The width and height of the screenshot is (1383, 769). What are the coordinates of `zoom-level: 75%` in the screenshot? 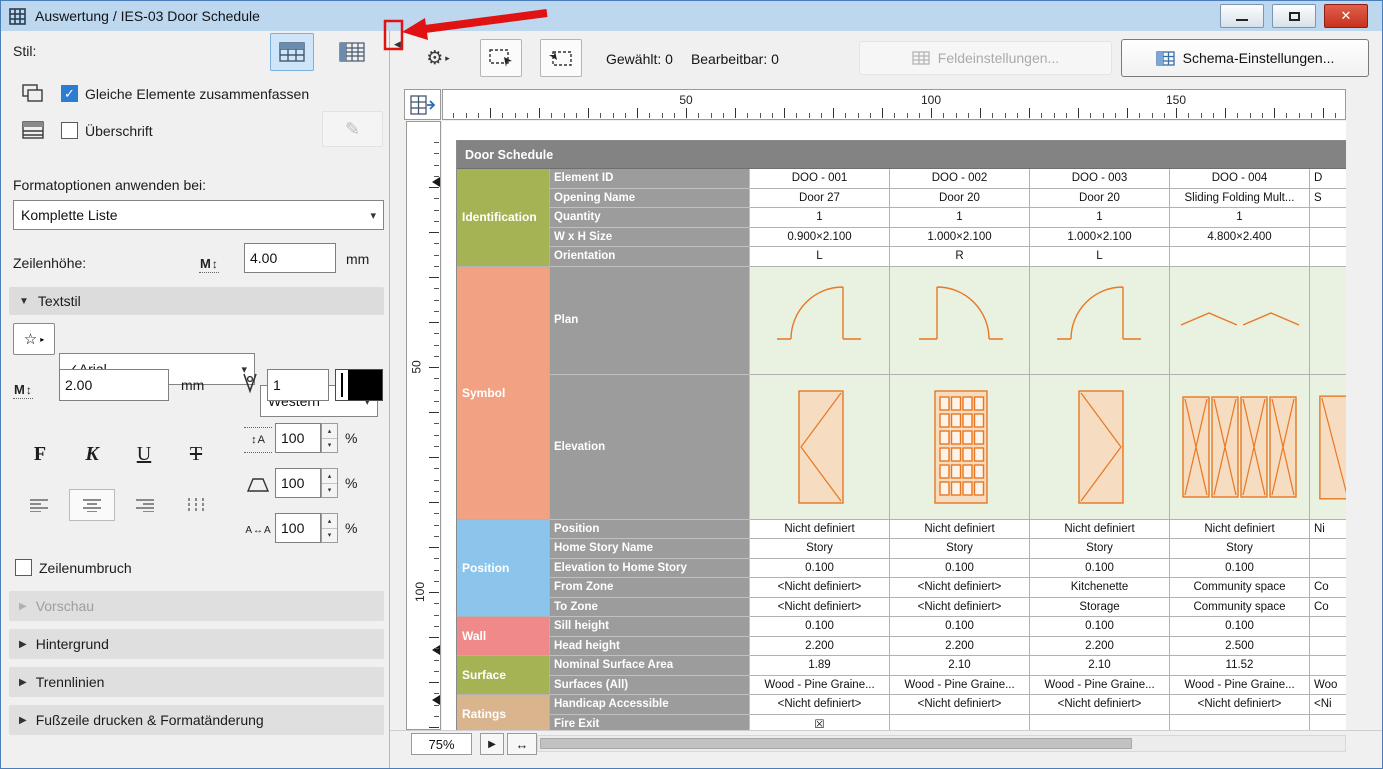 It's located at (441, 744).